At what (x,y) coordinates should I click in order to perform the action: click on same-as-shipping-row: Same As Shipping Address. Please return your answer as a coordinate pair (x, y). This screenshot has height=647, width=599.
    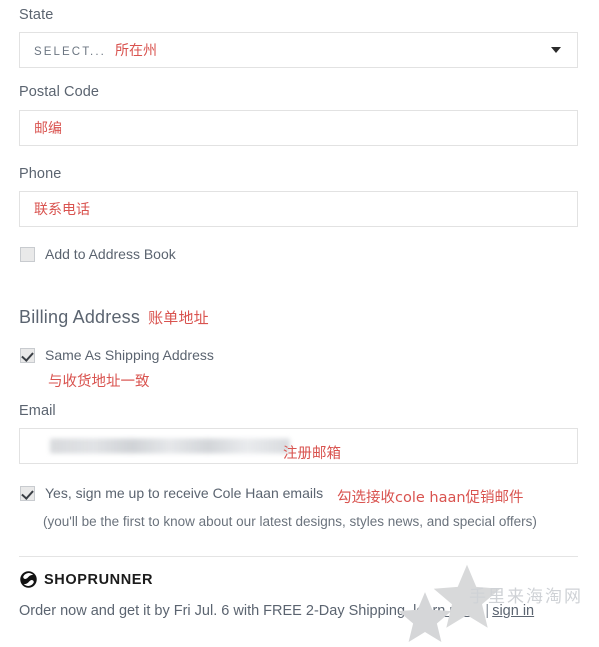
    Looking at the image, I should click on (117, 355).